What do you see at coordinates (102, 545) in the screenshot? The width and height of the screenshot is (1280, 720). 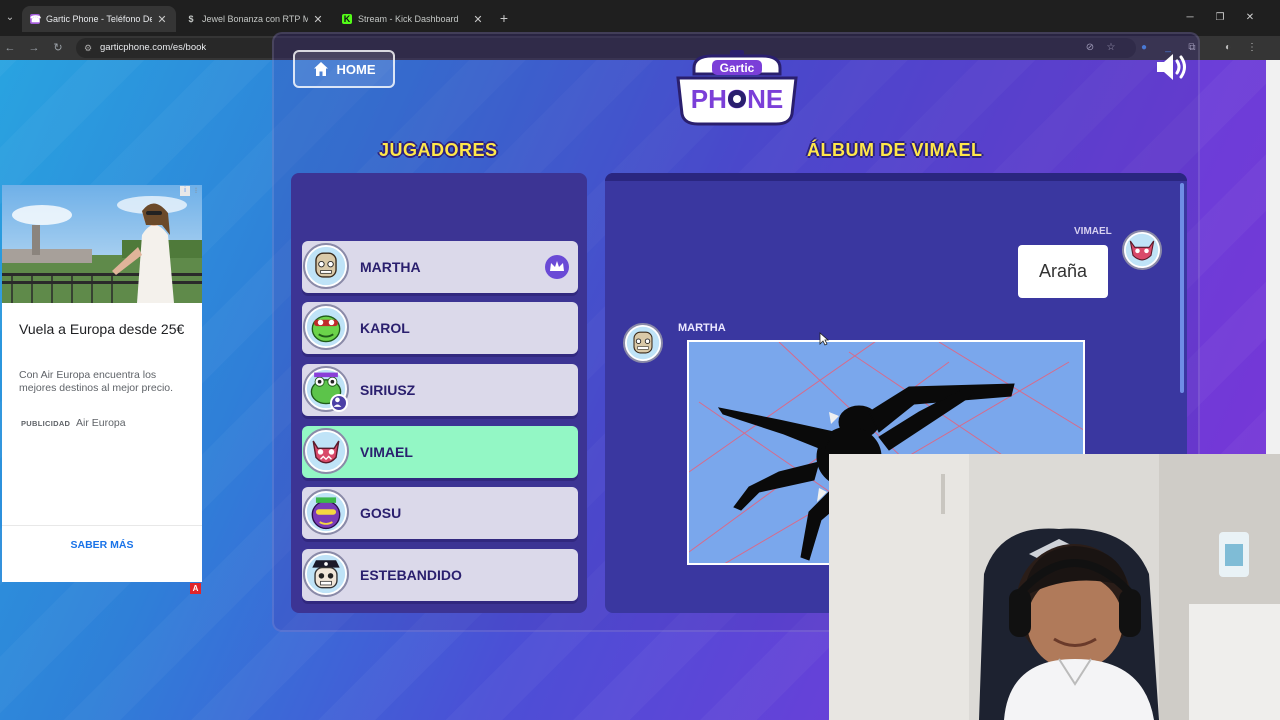 I see `ad-cta-button: SABER MÁS` at bounding box center [102, 545].